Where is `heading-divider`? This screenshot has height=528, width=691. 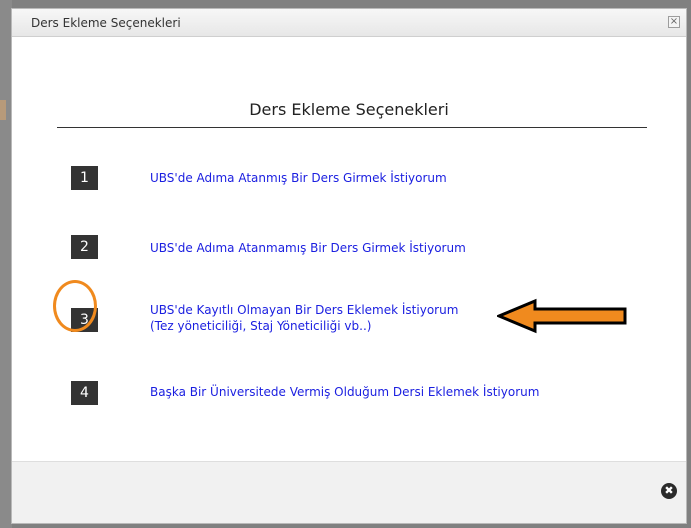 heading-divider is located at coordinates (352, 127).